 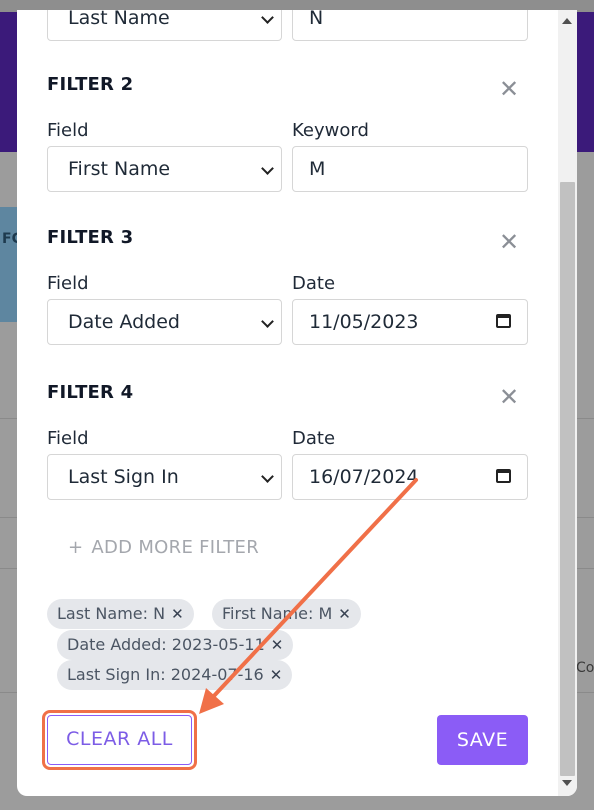 I want to click on filter-4-date-input: 16/07/2024, so click(x=410, y=477).